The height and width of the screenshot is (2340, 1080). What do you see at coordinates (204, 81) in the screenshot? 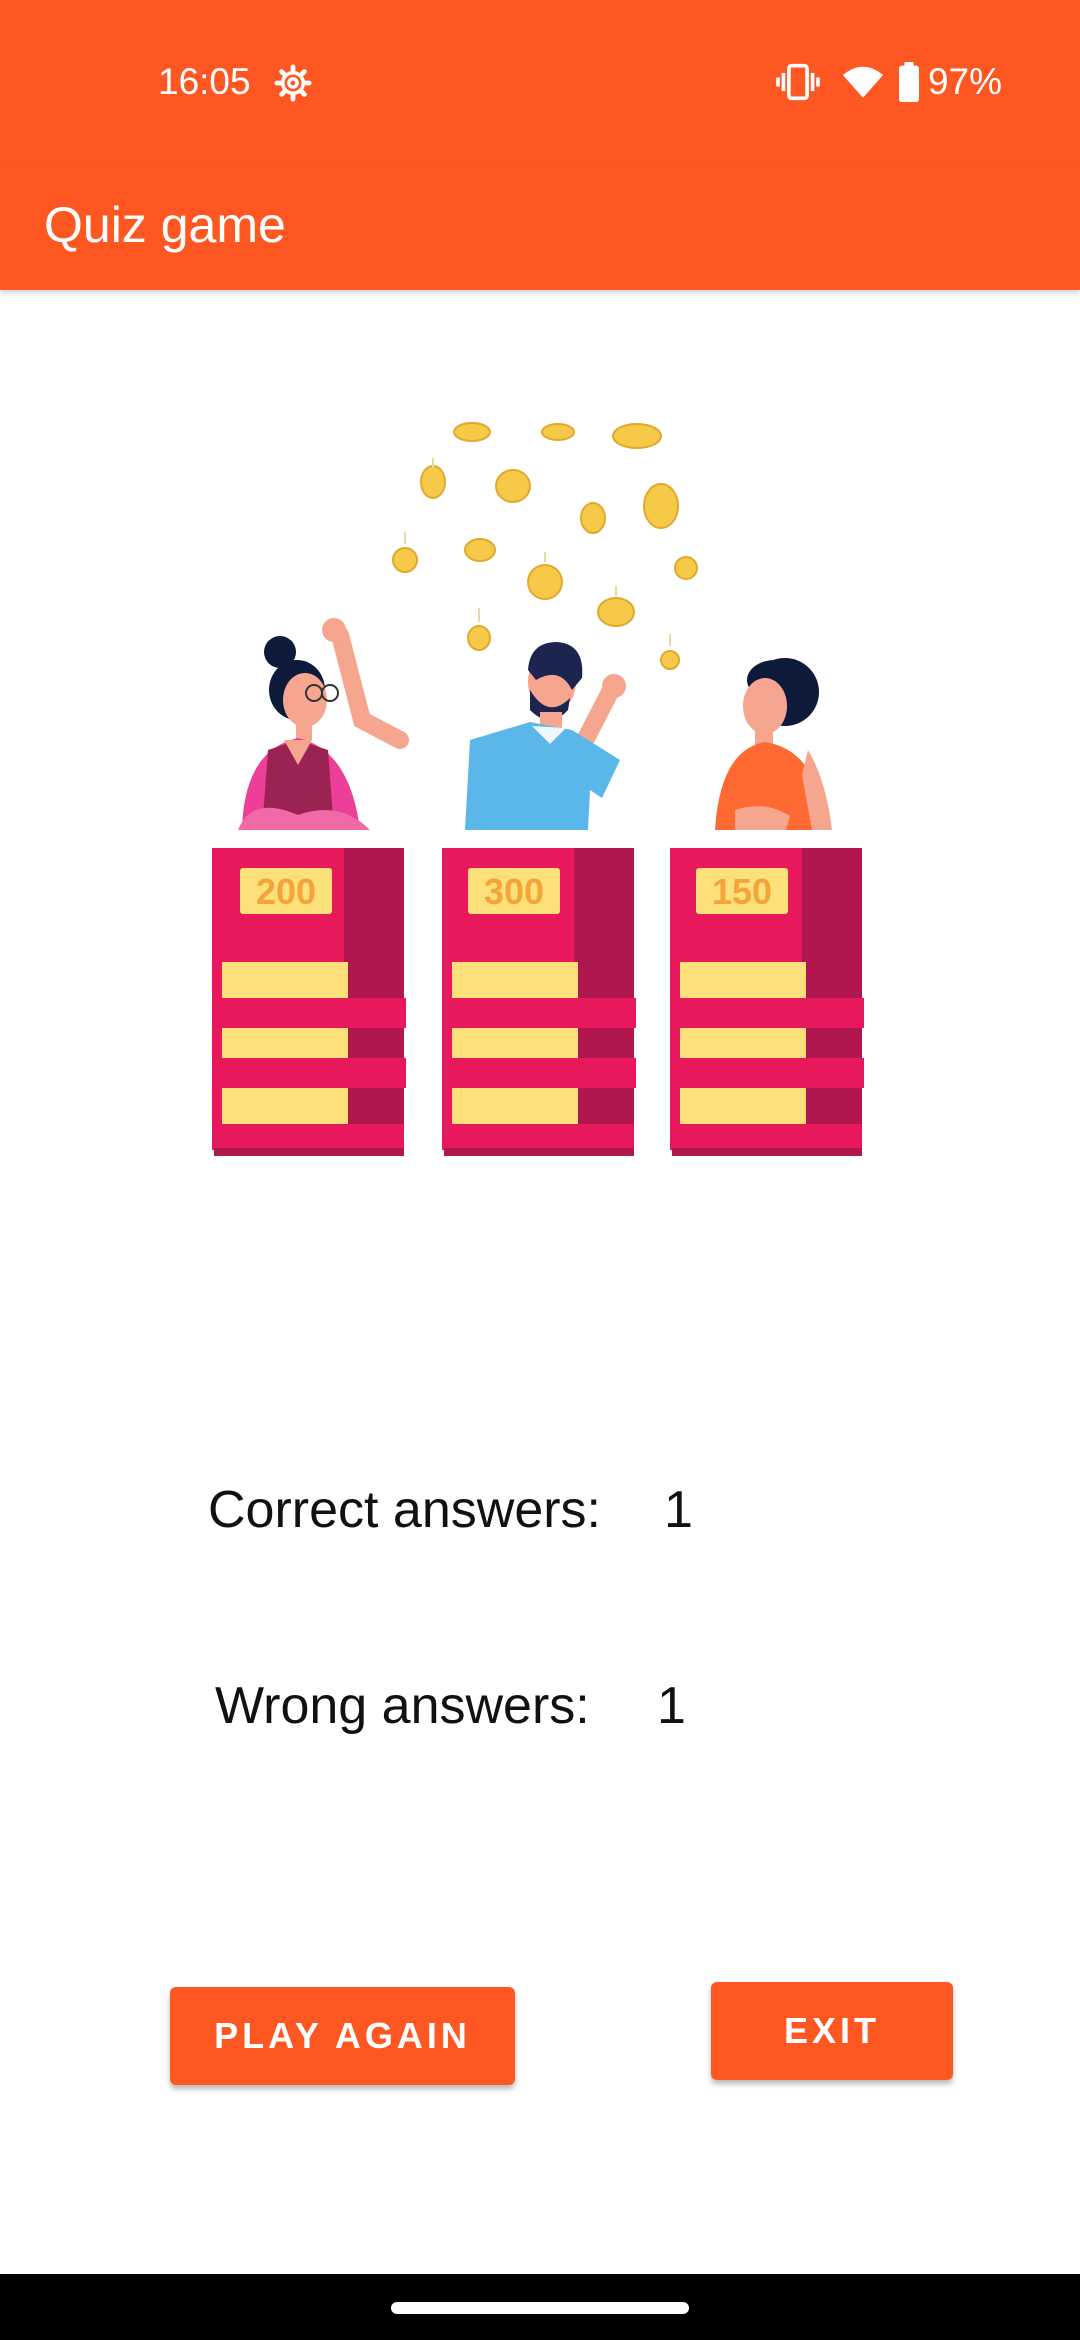
I see `status-time: 16:05` at bounding box center [204, 81].